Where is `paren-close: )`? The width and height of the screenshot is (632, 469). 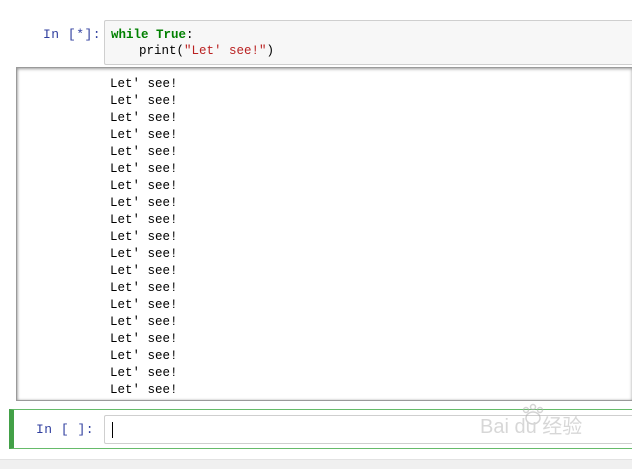 paren-close: ) is located at coordinates (270, 51).